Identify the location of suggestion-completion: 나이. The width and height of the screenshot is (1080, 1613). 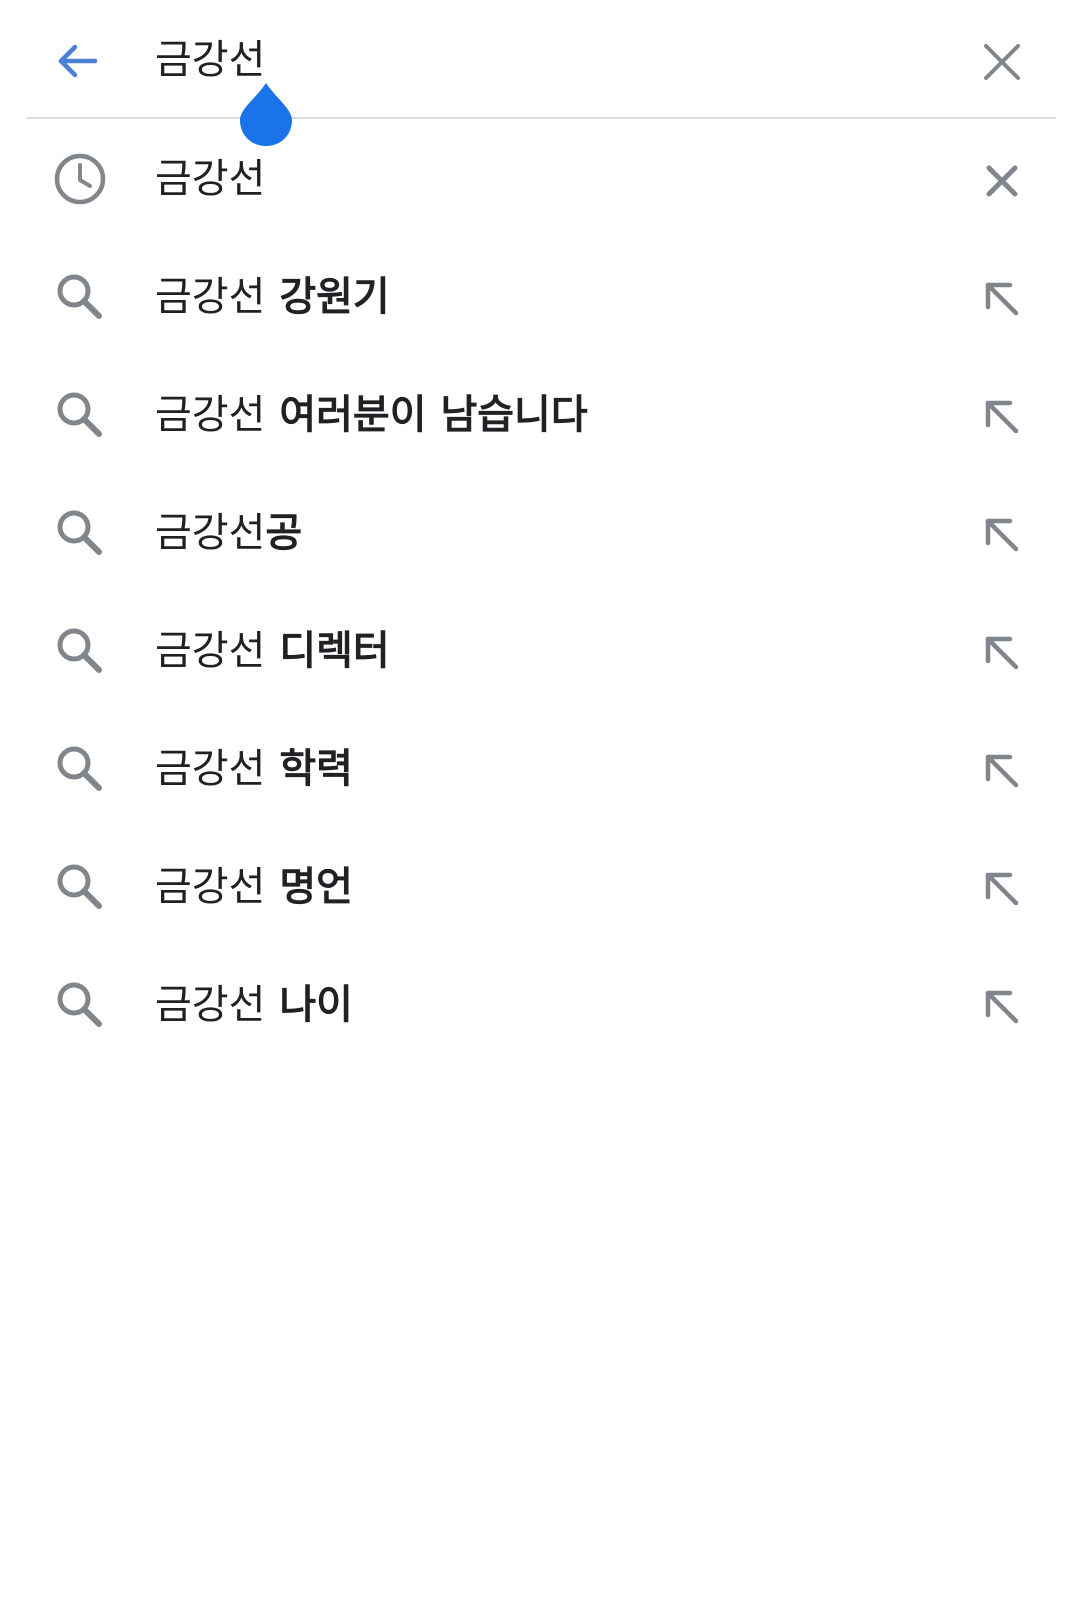
(309, 1005).